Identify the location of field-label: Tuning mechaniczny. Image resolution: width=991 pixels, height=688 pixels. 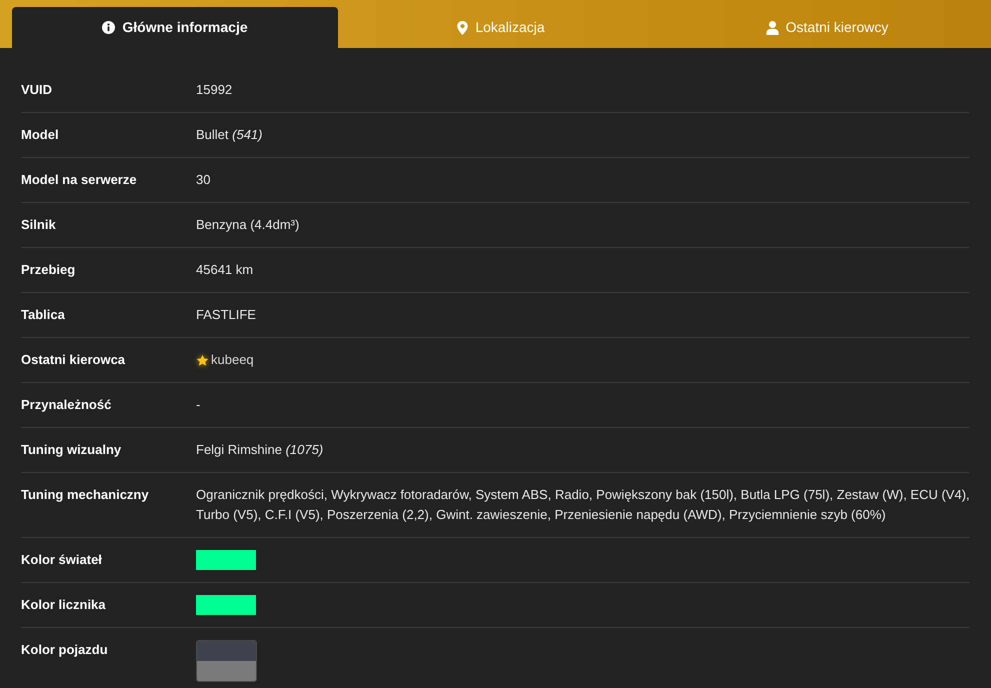
(85, 495).